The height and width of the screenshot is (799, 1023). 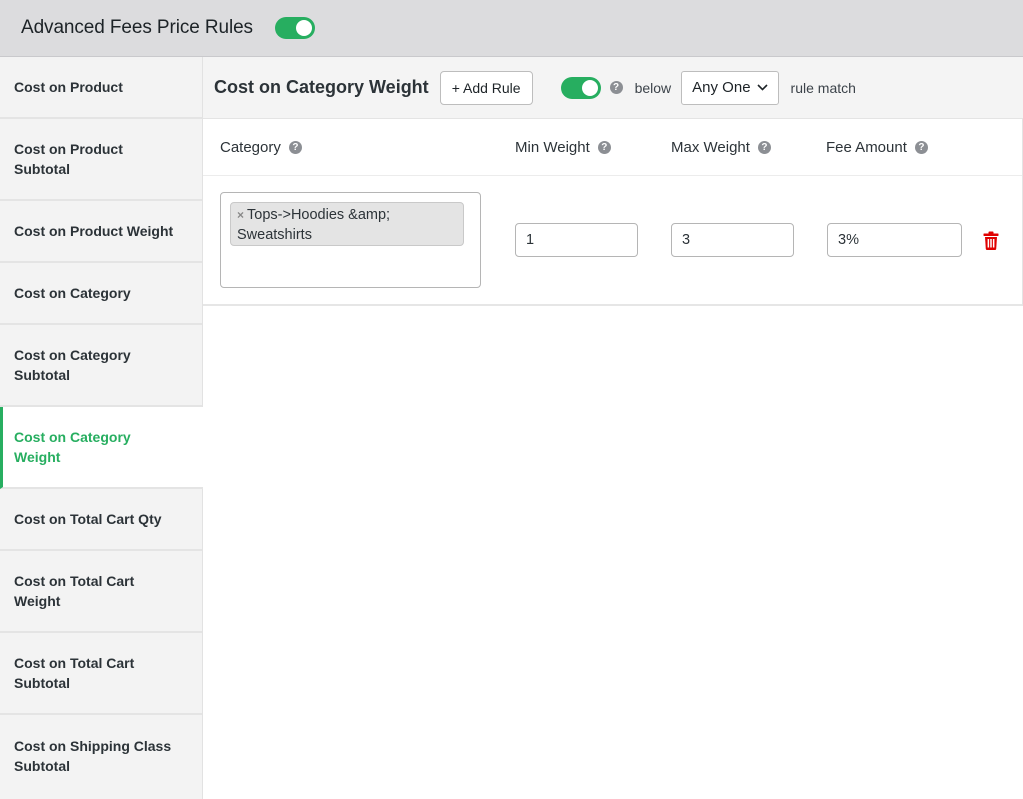 I want to click on sidebar-item-cost-on-total-cart-weight: Cost on Total Cart Weight, so click(x=101, y=592).